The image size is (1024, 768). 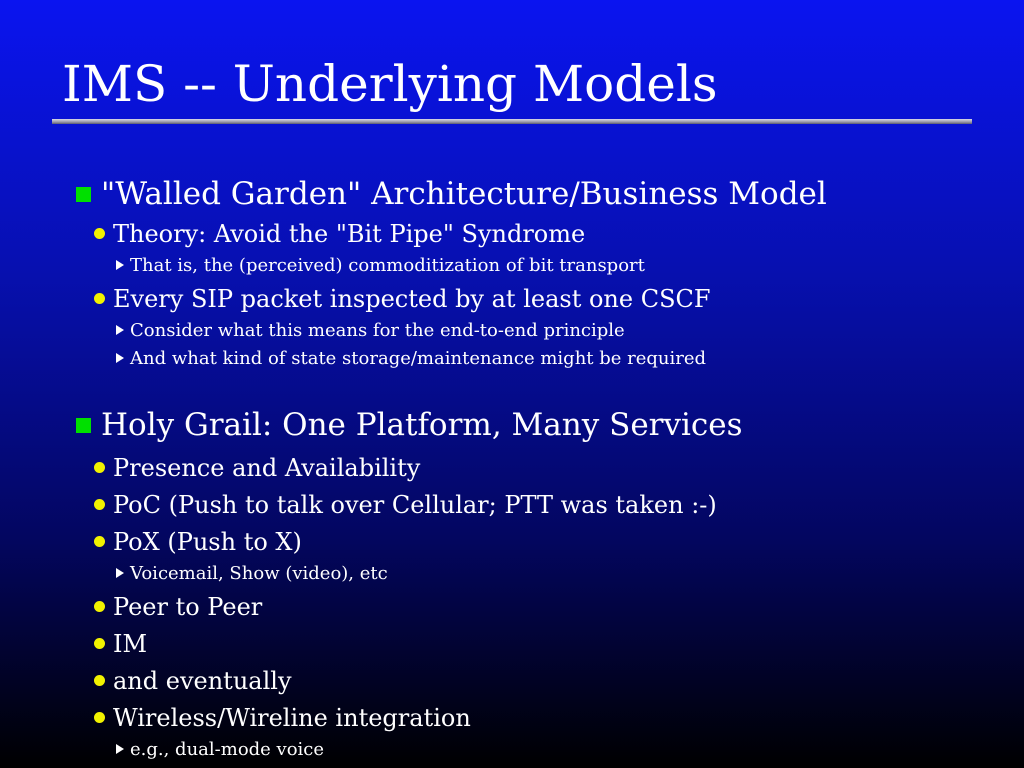 What do you see at coordinates (512, 121) in the screenshot?
I see `title-underline` at bounding box center [512, 121].